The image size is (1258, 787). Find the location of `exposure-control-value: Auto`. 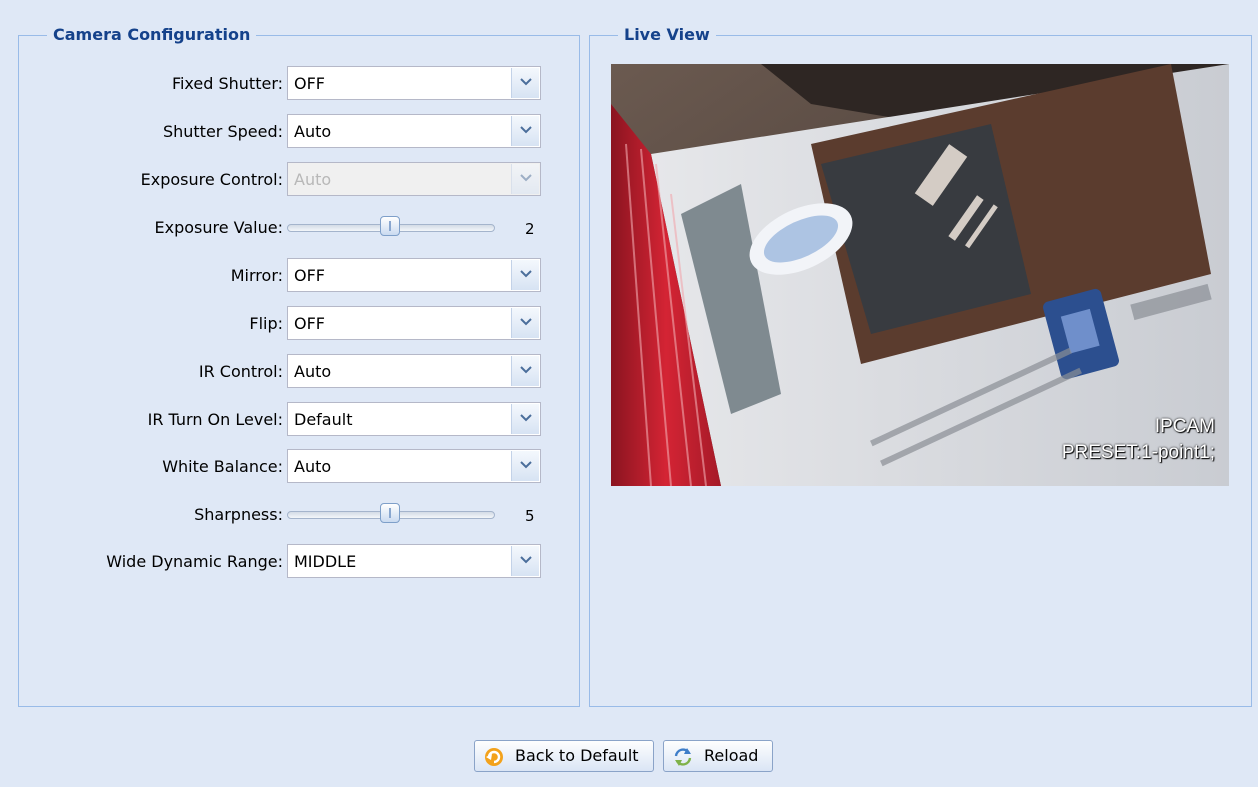

exposure-control-value: Auto is located at coordinates (313, 179).